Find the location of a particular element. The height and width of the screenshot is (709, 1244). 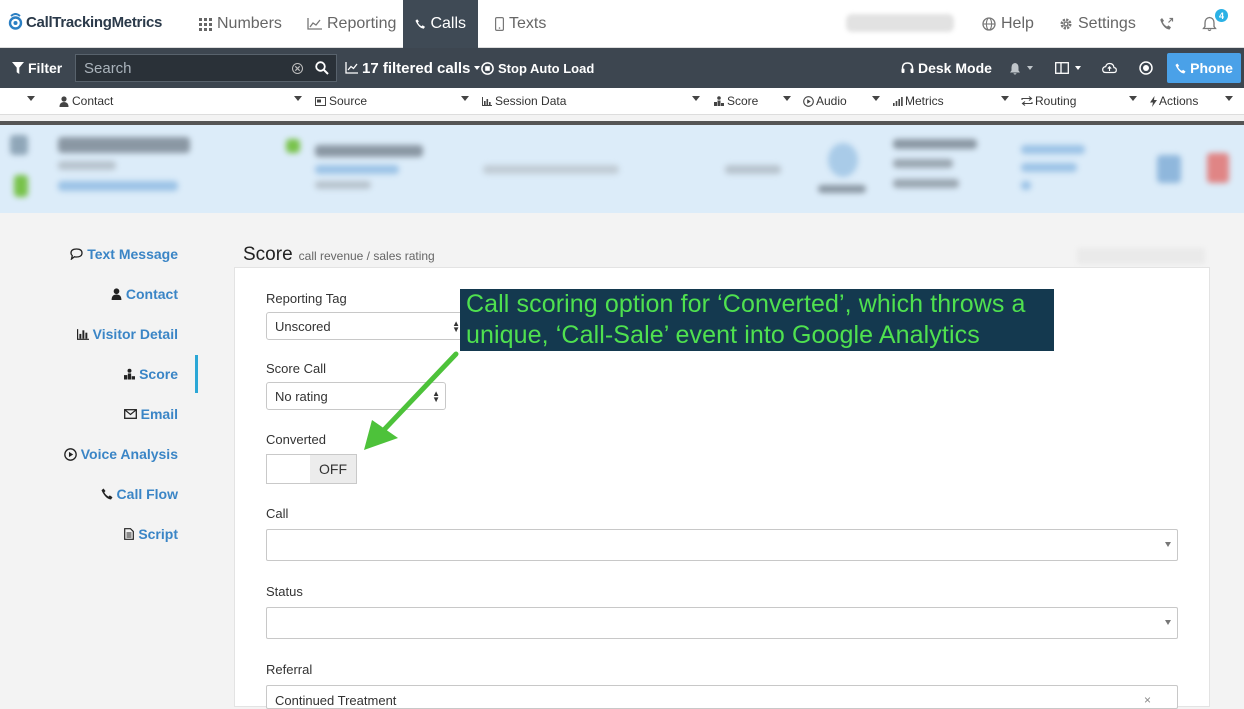

column-actions: Actions is located at coordinates (1174, 101).